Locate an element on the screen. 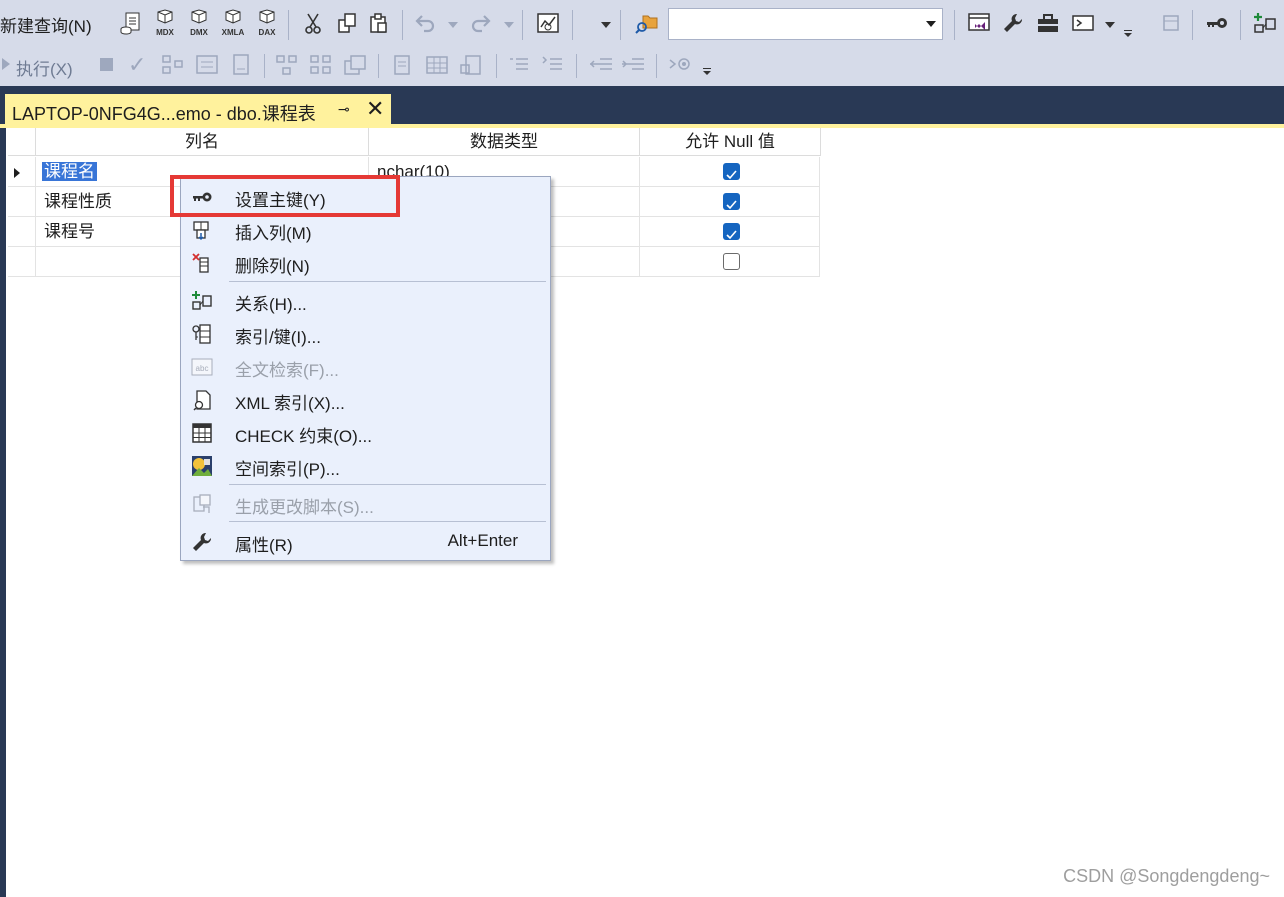 This screenshot has width=1284, height=897. redo-dropdown-icon is located at coordinates (509, 25).